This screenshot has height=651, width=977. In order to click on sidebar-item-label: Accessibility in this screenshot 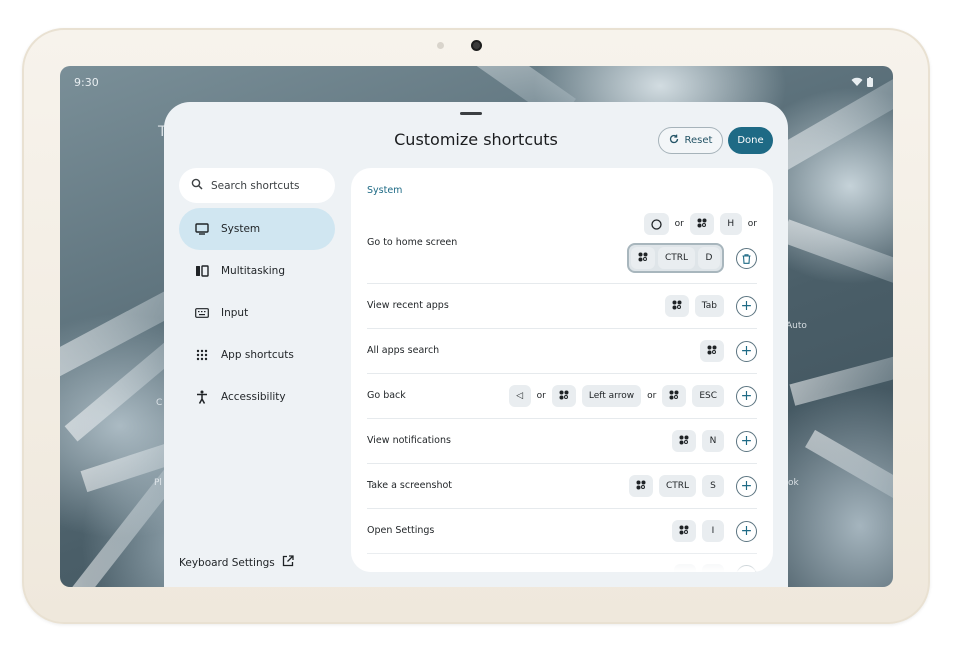, I will do `click(253, 397)`.